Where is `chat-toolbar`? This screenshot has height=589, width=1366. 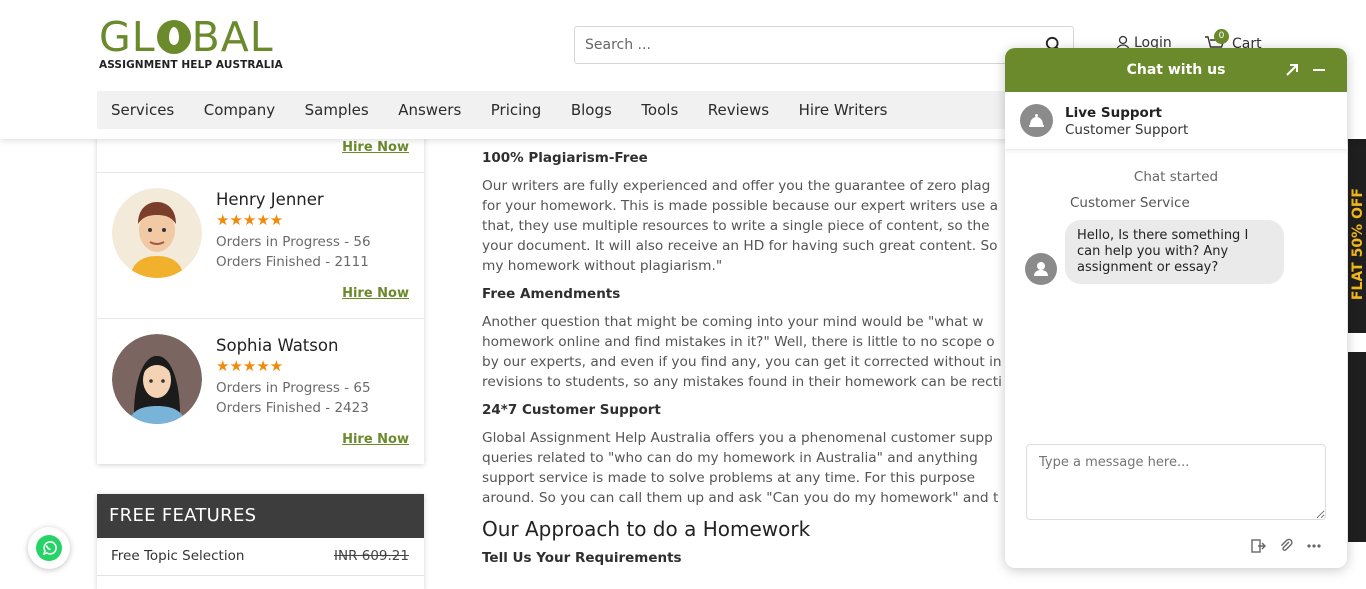 chat-toolbar is located at coordinates (1286, 546).